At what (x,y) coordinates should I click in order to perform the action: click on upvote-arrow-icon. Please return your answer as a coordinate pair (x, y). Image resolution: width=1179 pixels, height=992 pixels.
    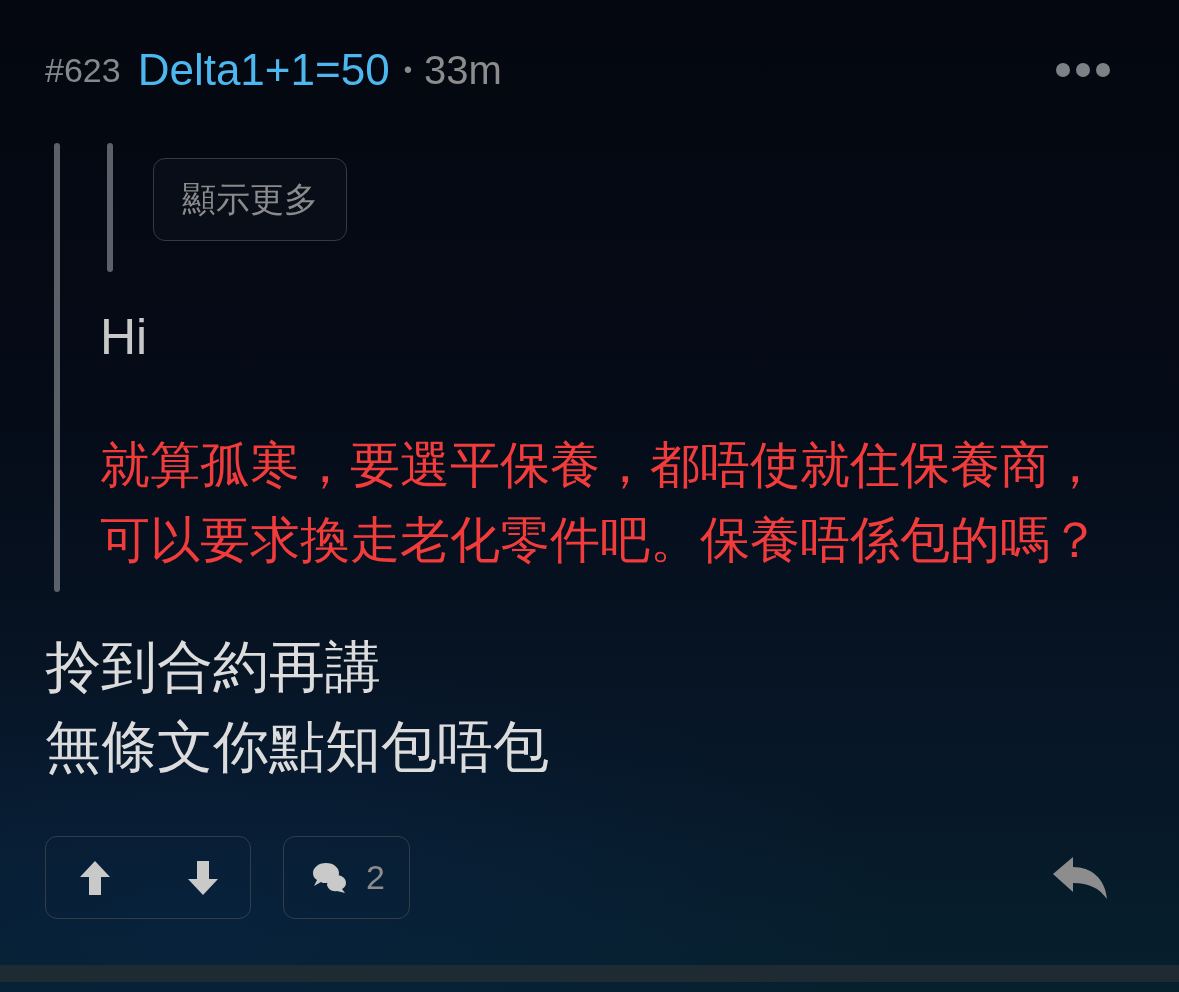
    Looking at the image, I should click on (95, 877).